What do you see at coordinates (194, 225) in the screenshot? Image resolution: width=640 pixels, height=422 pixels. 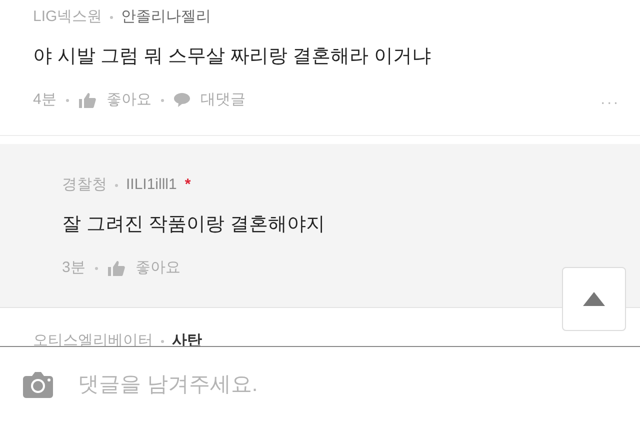 I see `comment-text: 잘 그려진 작품이랑 결혼해야지` at bounding box center [194, 225].